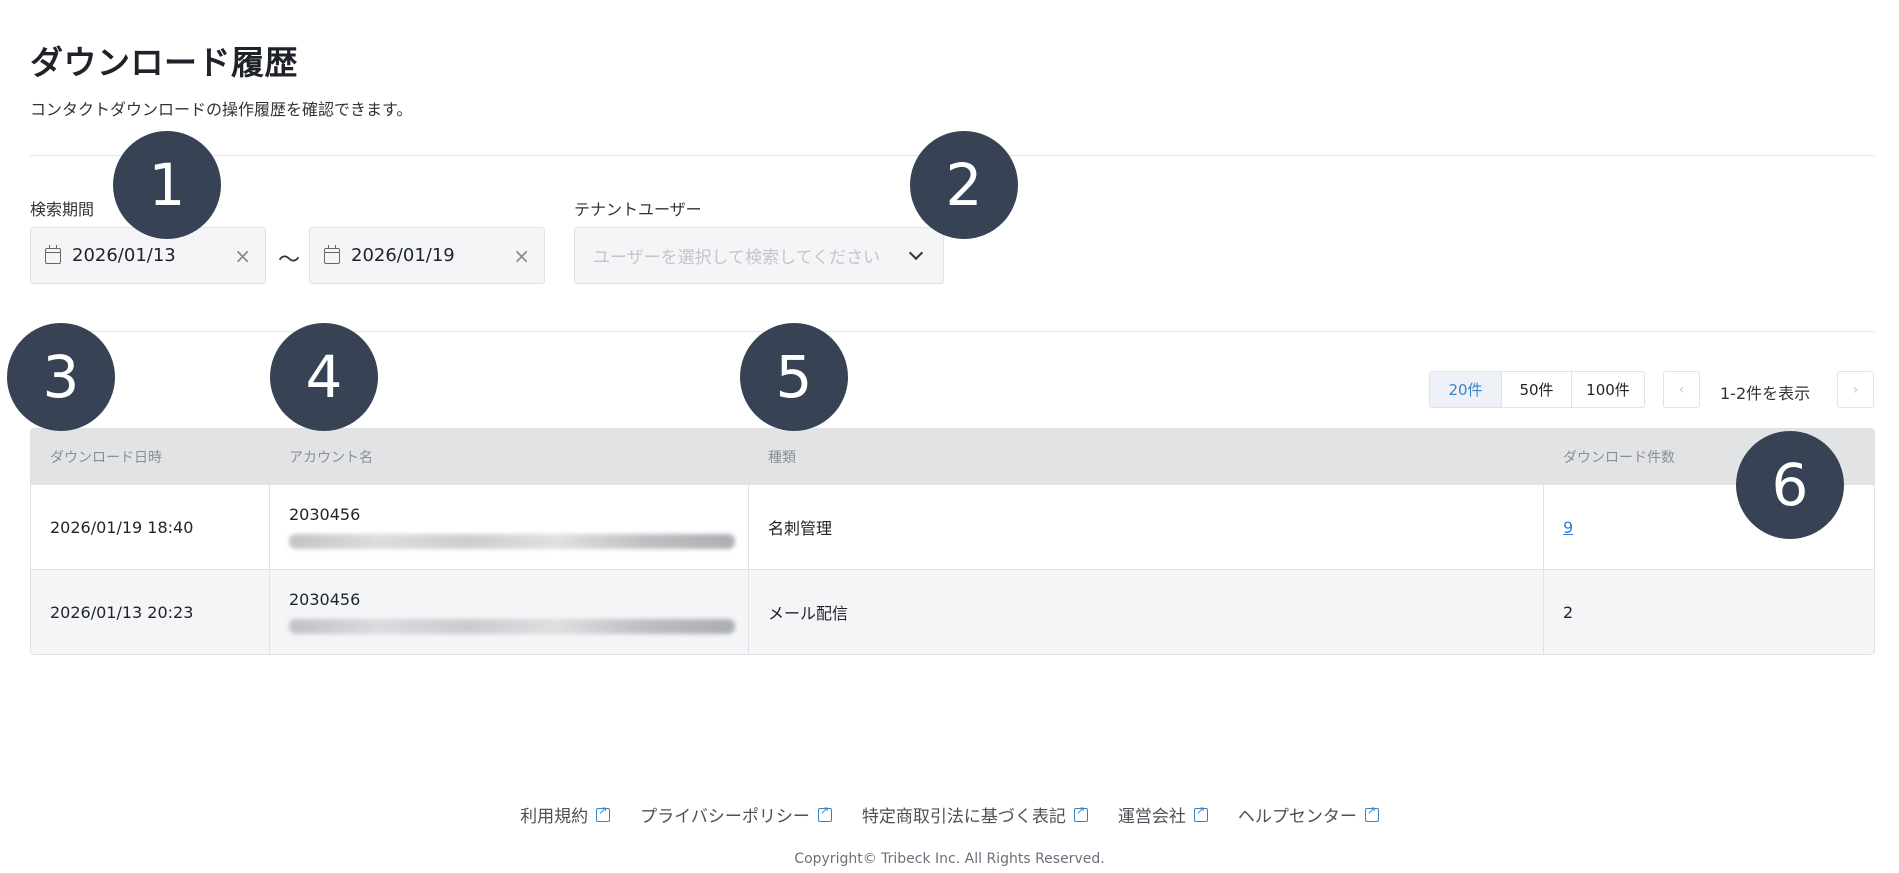 The height and width of the screenshot is (873, 1899). I want to click on tenant-user-label: テナントユーザー, so click(638, 209).